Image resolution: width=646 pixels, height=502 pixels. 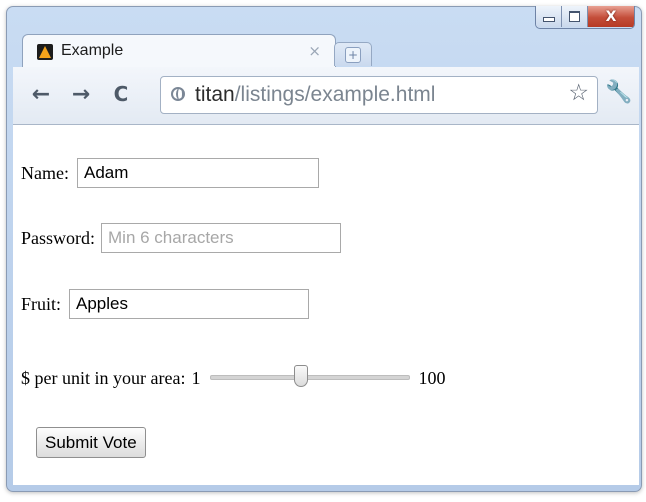 What do you see at coordinates (301, 376) in the screenshot?
I see `slider-thumb` at bounding box center [301, 376].